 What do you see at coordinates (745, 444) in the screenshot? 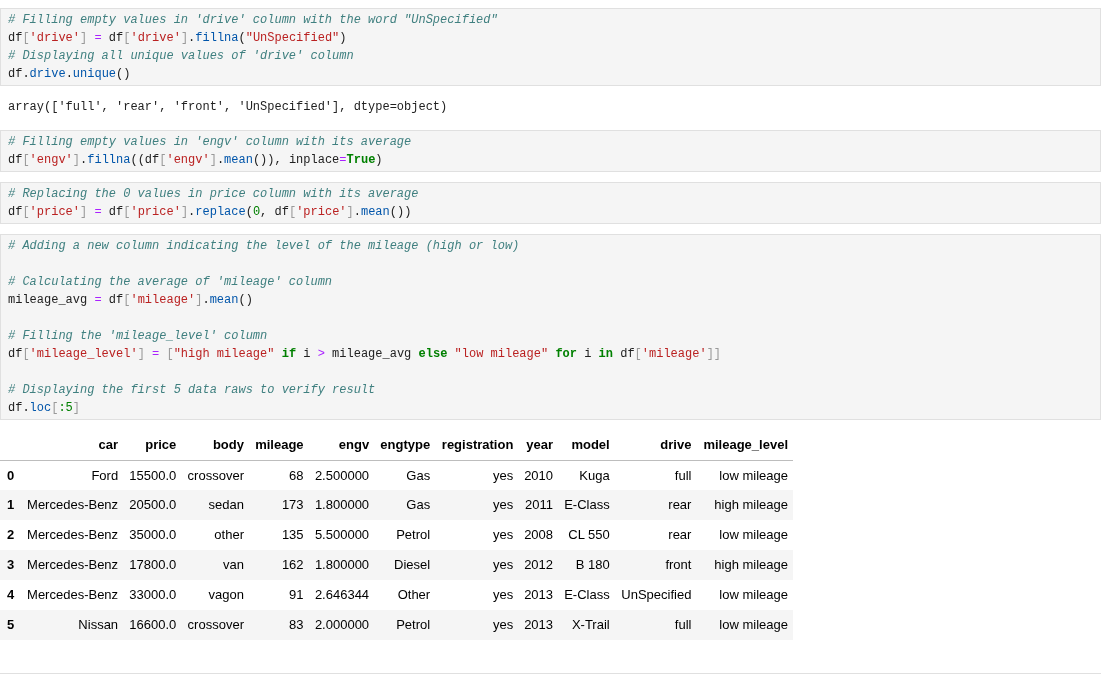
I see `column-header: mileage_level` at bounding box center [745, 444].